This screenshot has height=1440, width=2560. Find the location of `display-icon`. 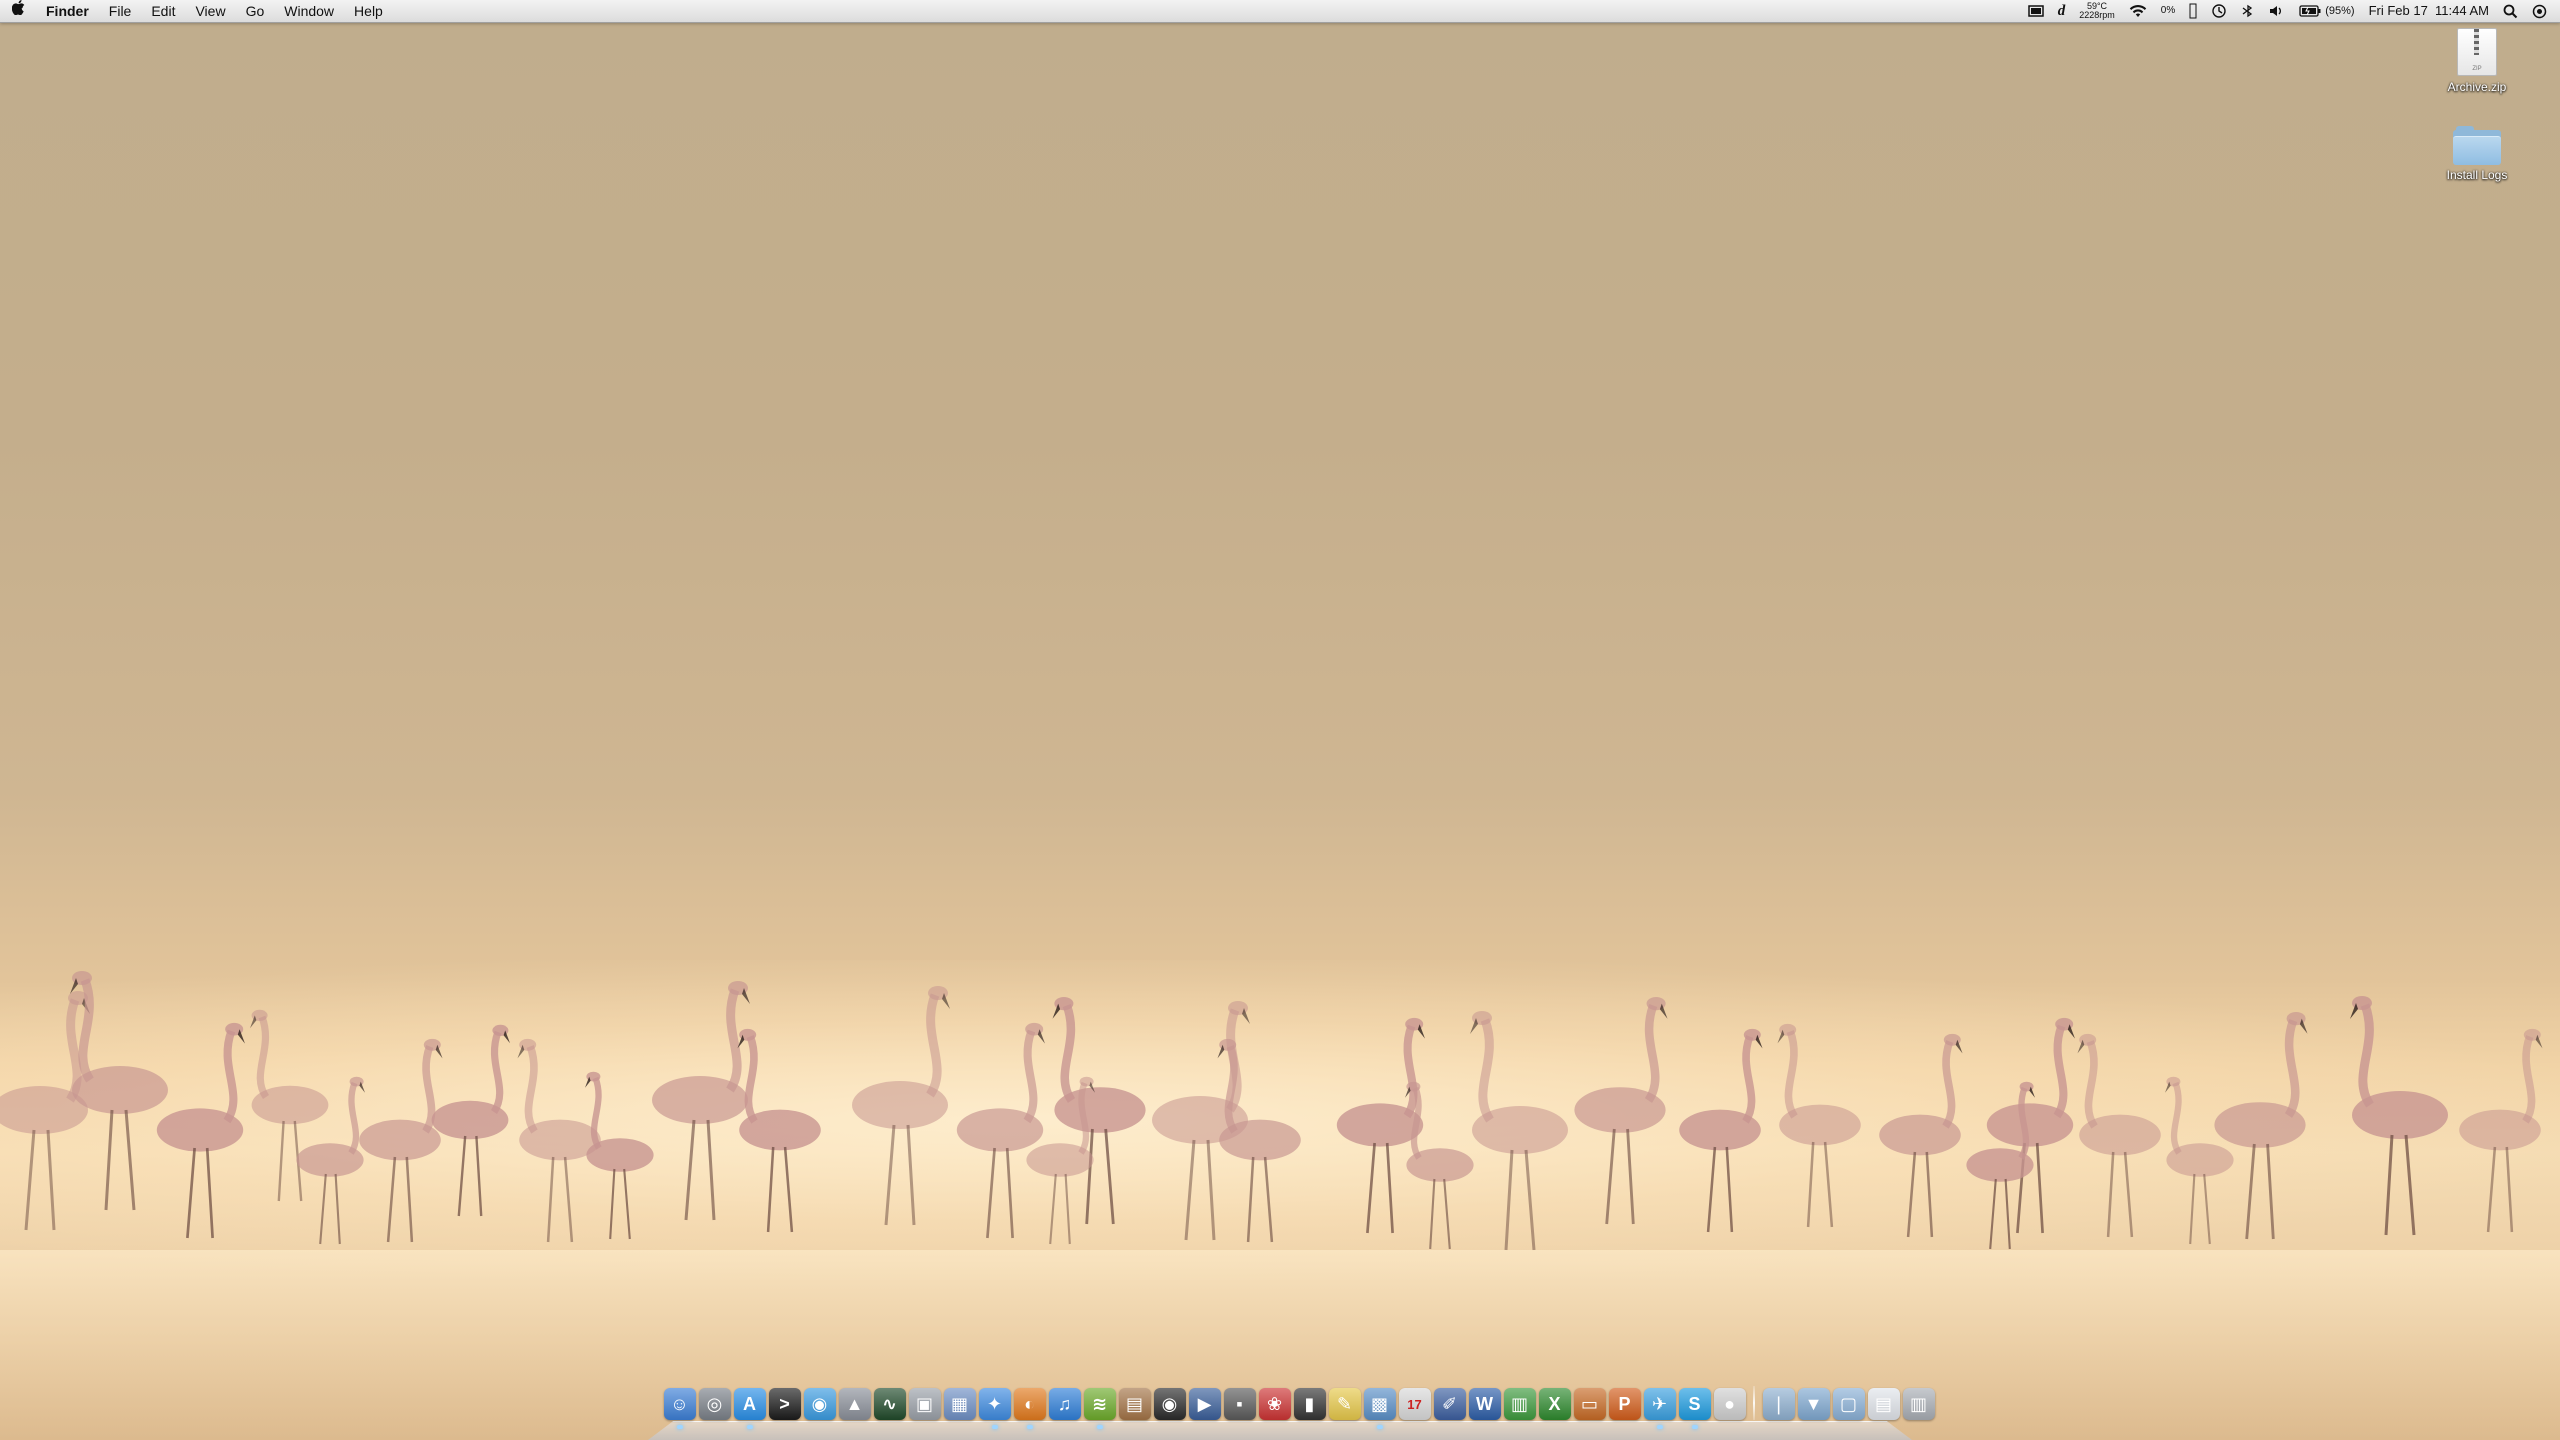

display-icon is located at coordinates (2036, 11).